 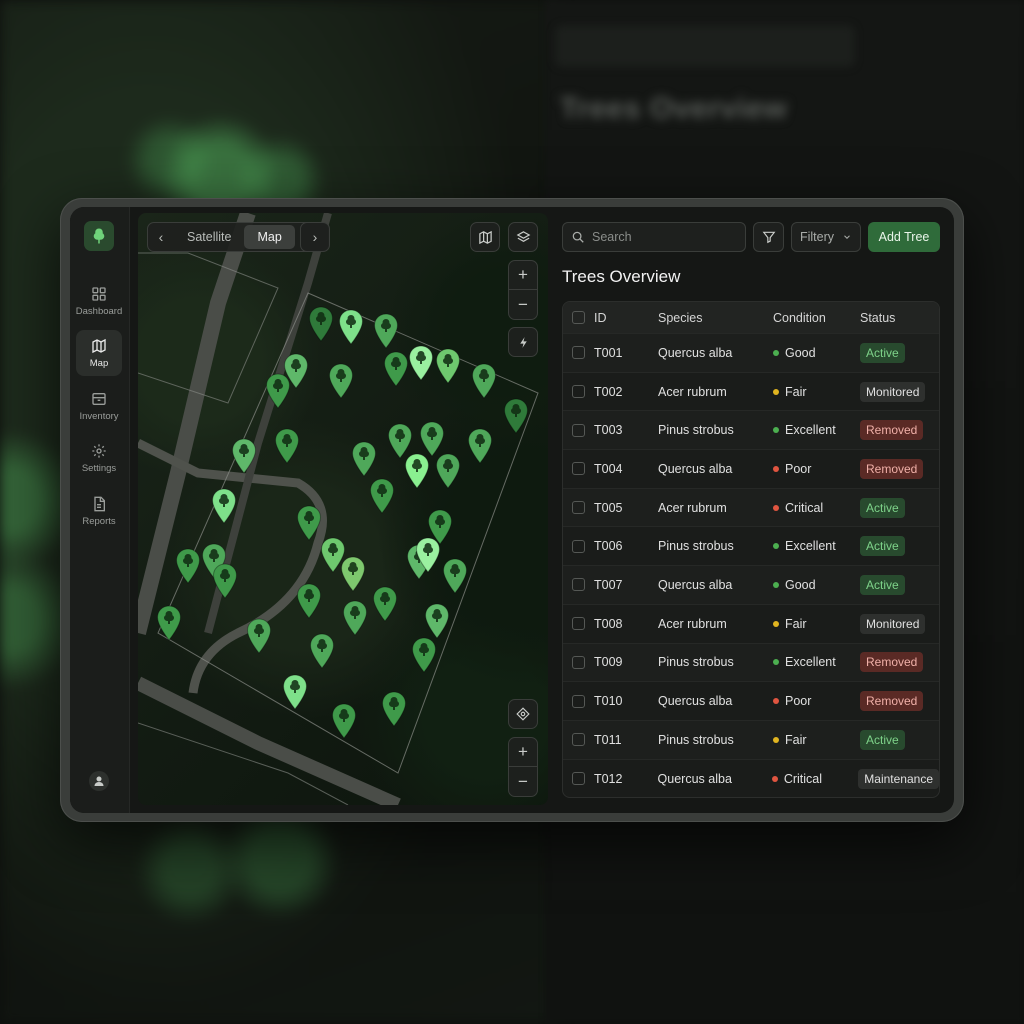 What do you see at coordinates (523, 237) in the screenshot?
I see `layers-button` at bounding box center [523, 237].